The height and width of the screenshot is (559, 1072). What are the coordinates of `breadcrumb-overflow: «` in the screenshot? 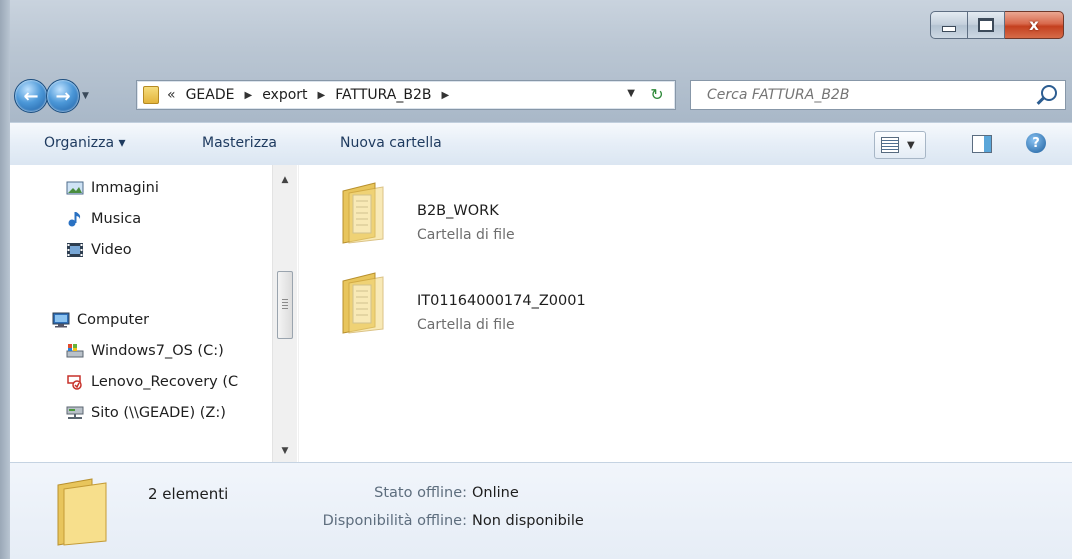 It's located at (171, 95).